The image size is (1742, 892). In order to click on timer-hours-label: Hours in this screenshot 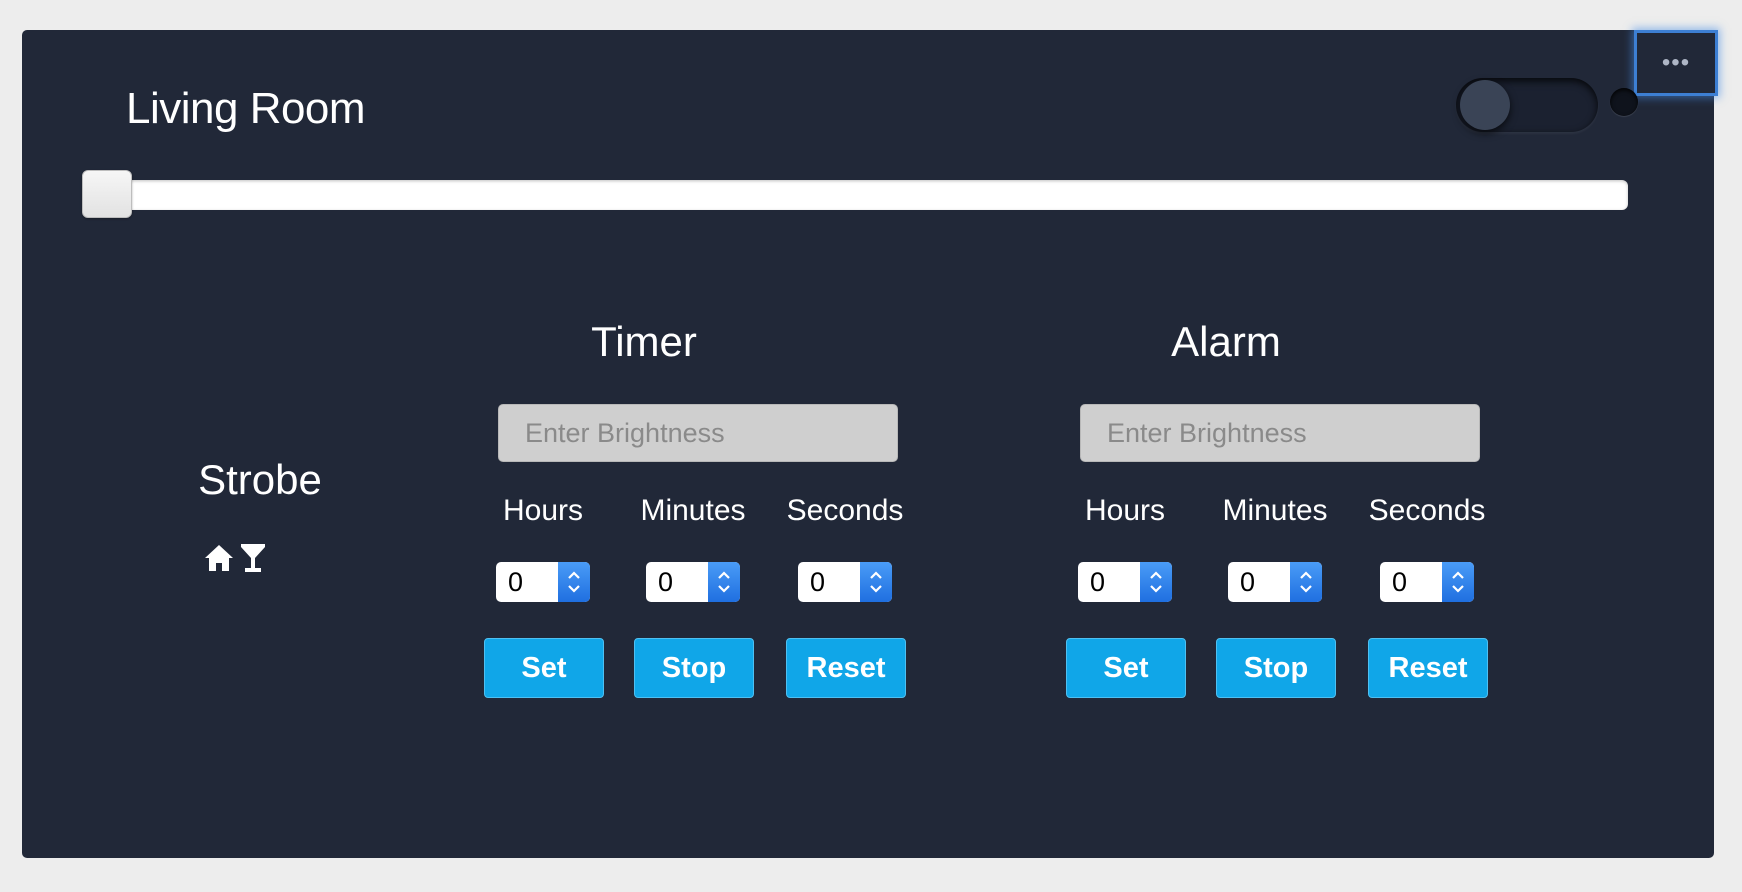, I will do `click(543, 510)`.